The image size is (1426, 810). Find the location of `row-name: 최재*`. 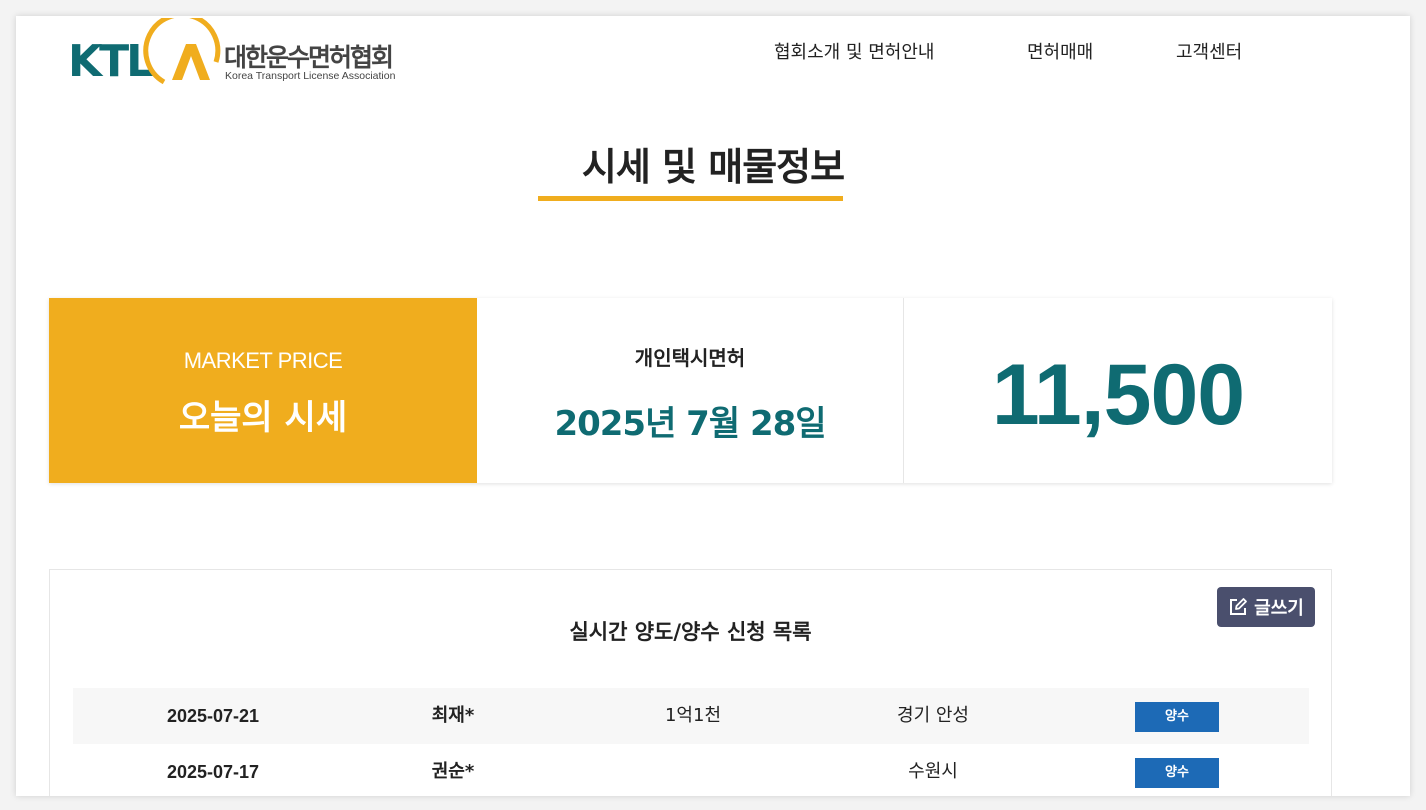

row-name: 최재* is located at coordinates (453, 715).